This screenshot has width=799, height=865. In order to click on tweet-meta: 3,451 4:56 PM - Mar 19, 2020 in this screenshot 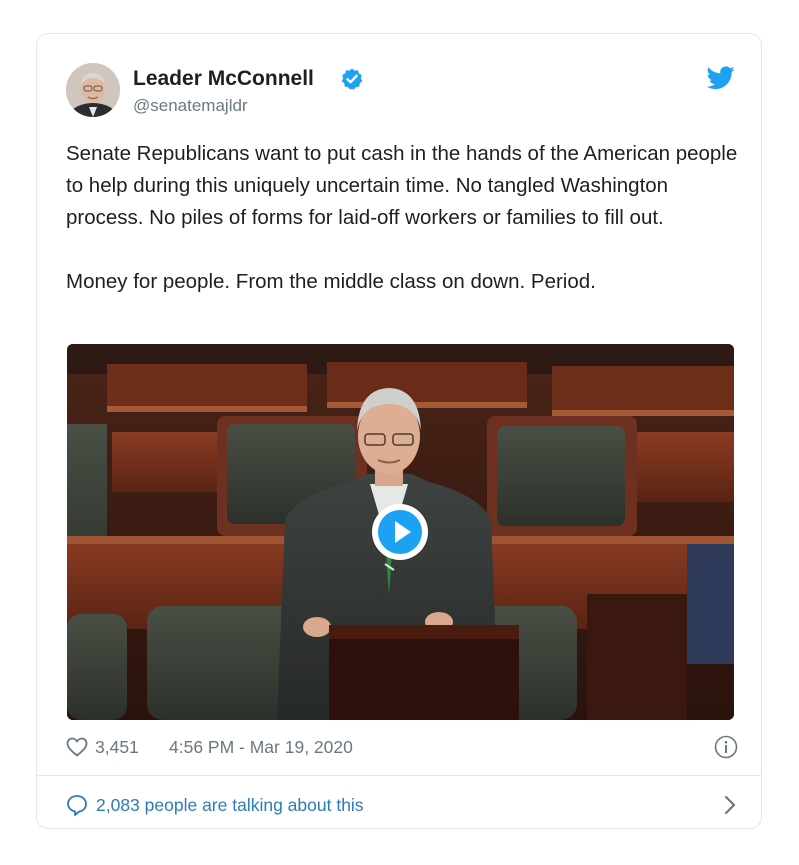, I will do `click(402, 748)`.